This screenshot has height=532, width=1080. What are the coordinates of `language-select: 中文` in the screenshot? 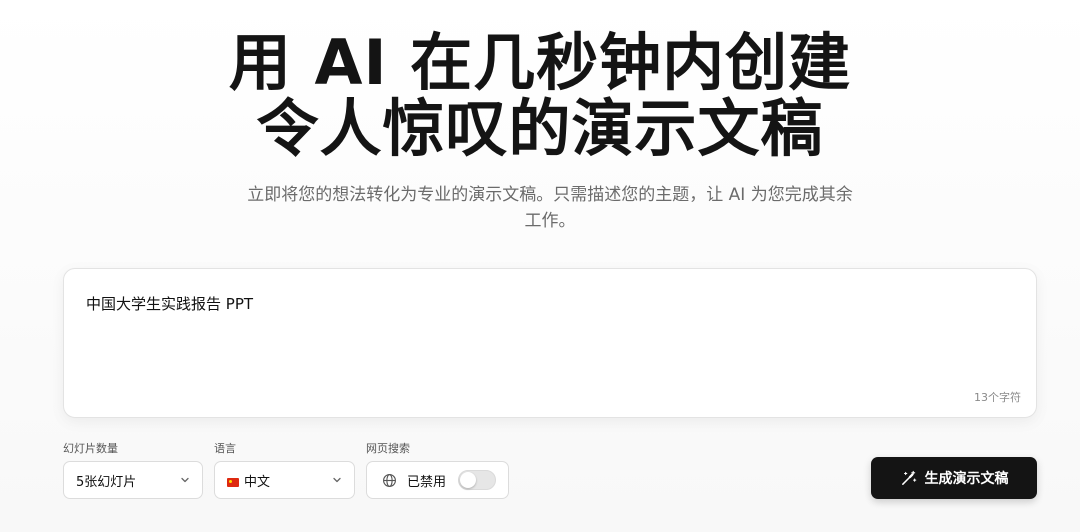 It's located at (284, 480).